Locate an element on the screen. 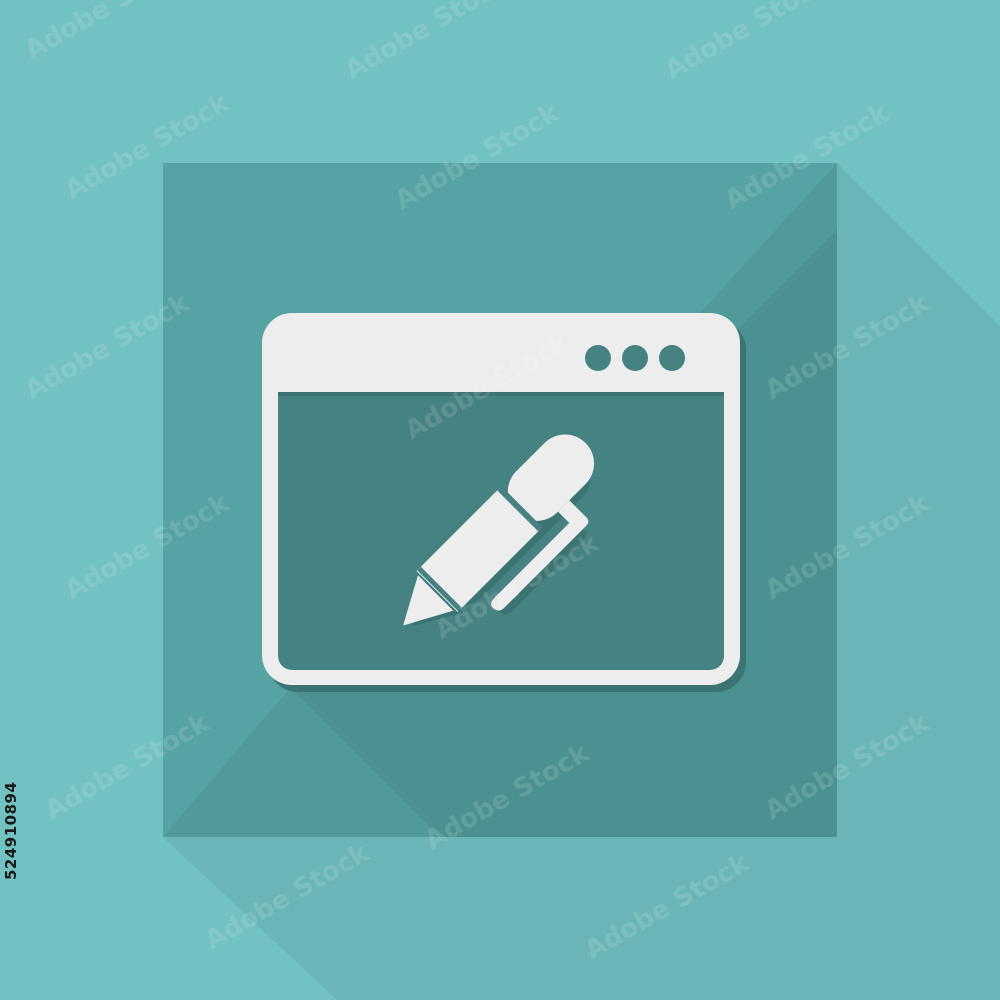  three-dots-icon is located at coordinates (635, 358).